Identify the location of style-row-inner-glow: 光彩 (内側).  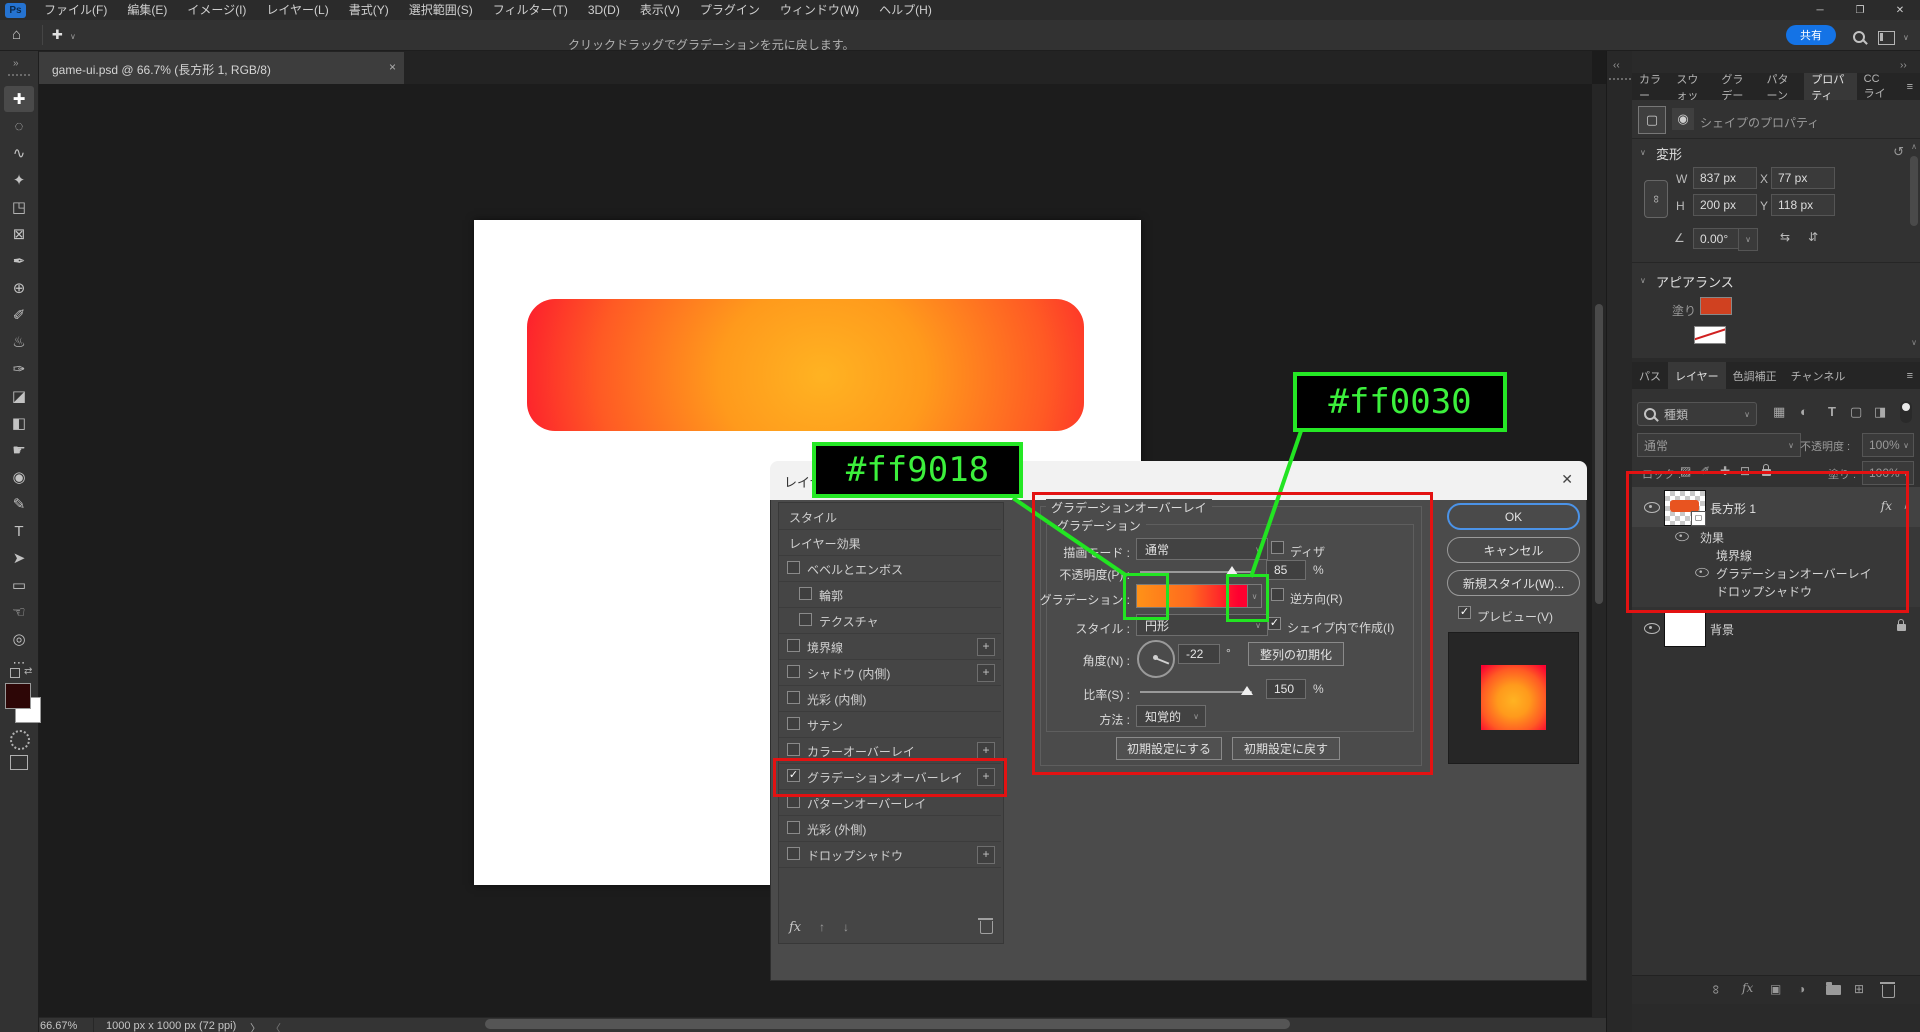
(890, 698).